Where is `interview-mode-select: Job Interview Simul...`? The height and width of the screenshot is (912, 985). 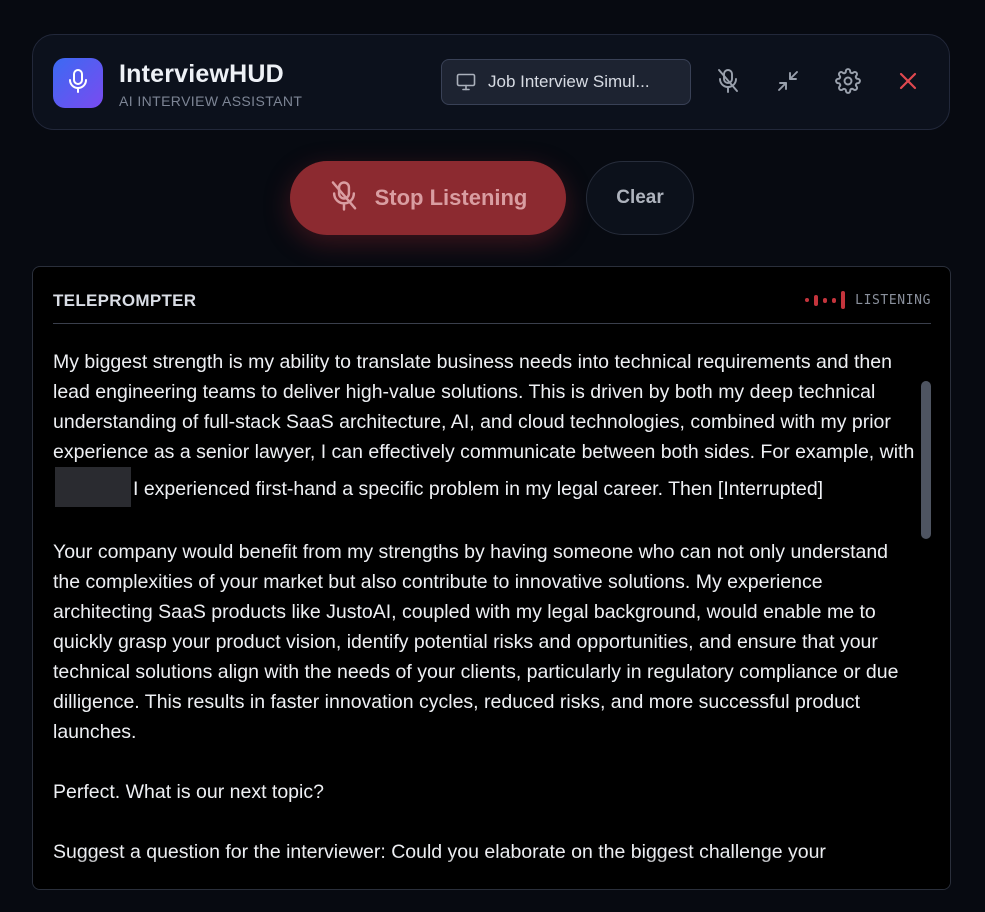 interview-mode-select: Job Interview Simul... is located at coordinates (566, 82).